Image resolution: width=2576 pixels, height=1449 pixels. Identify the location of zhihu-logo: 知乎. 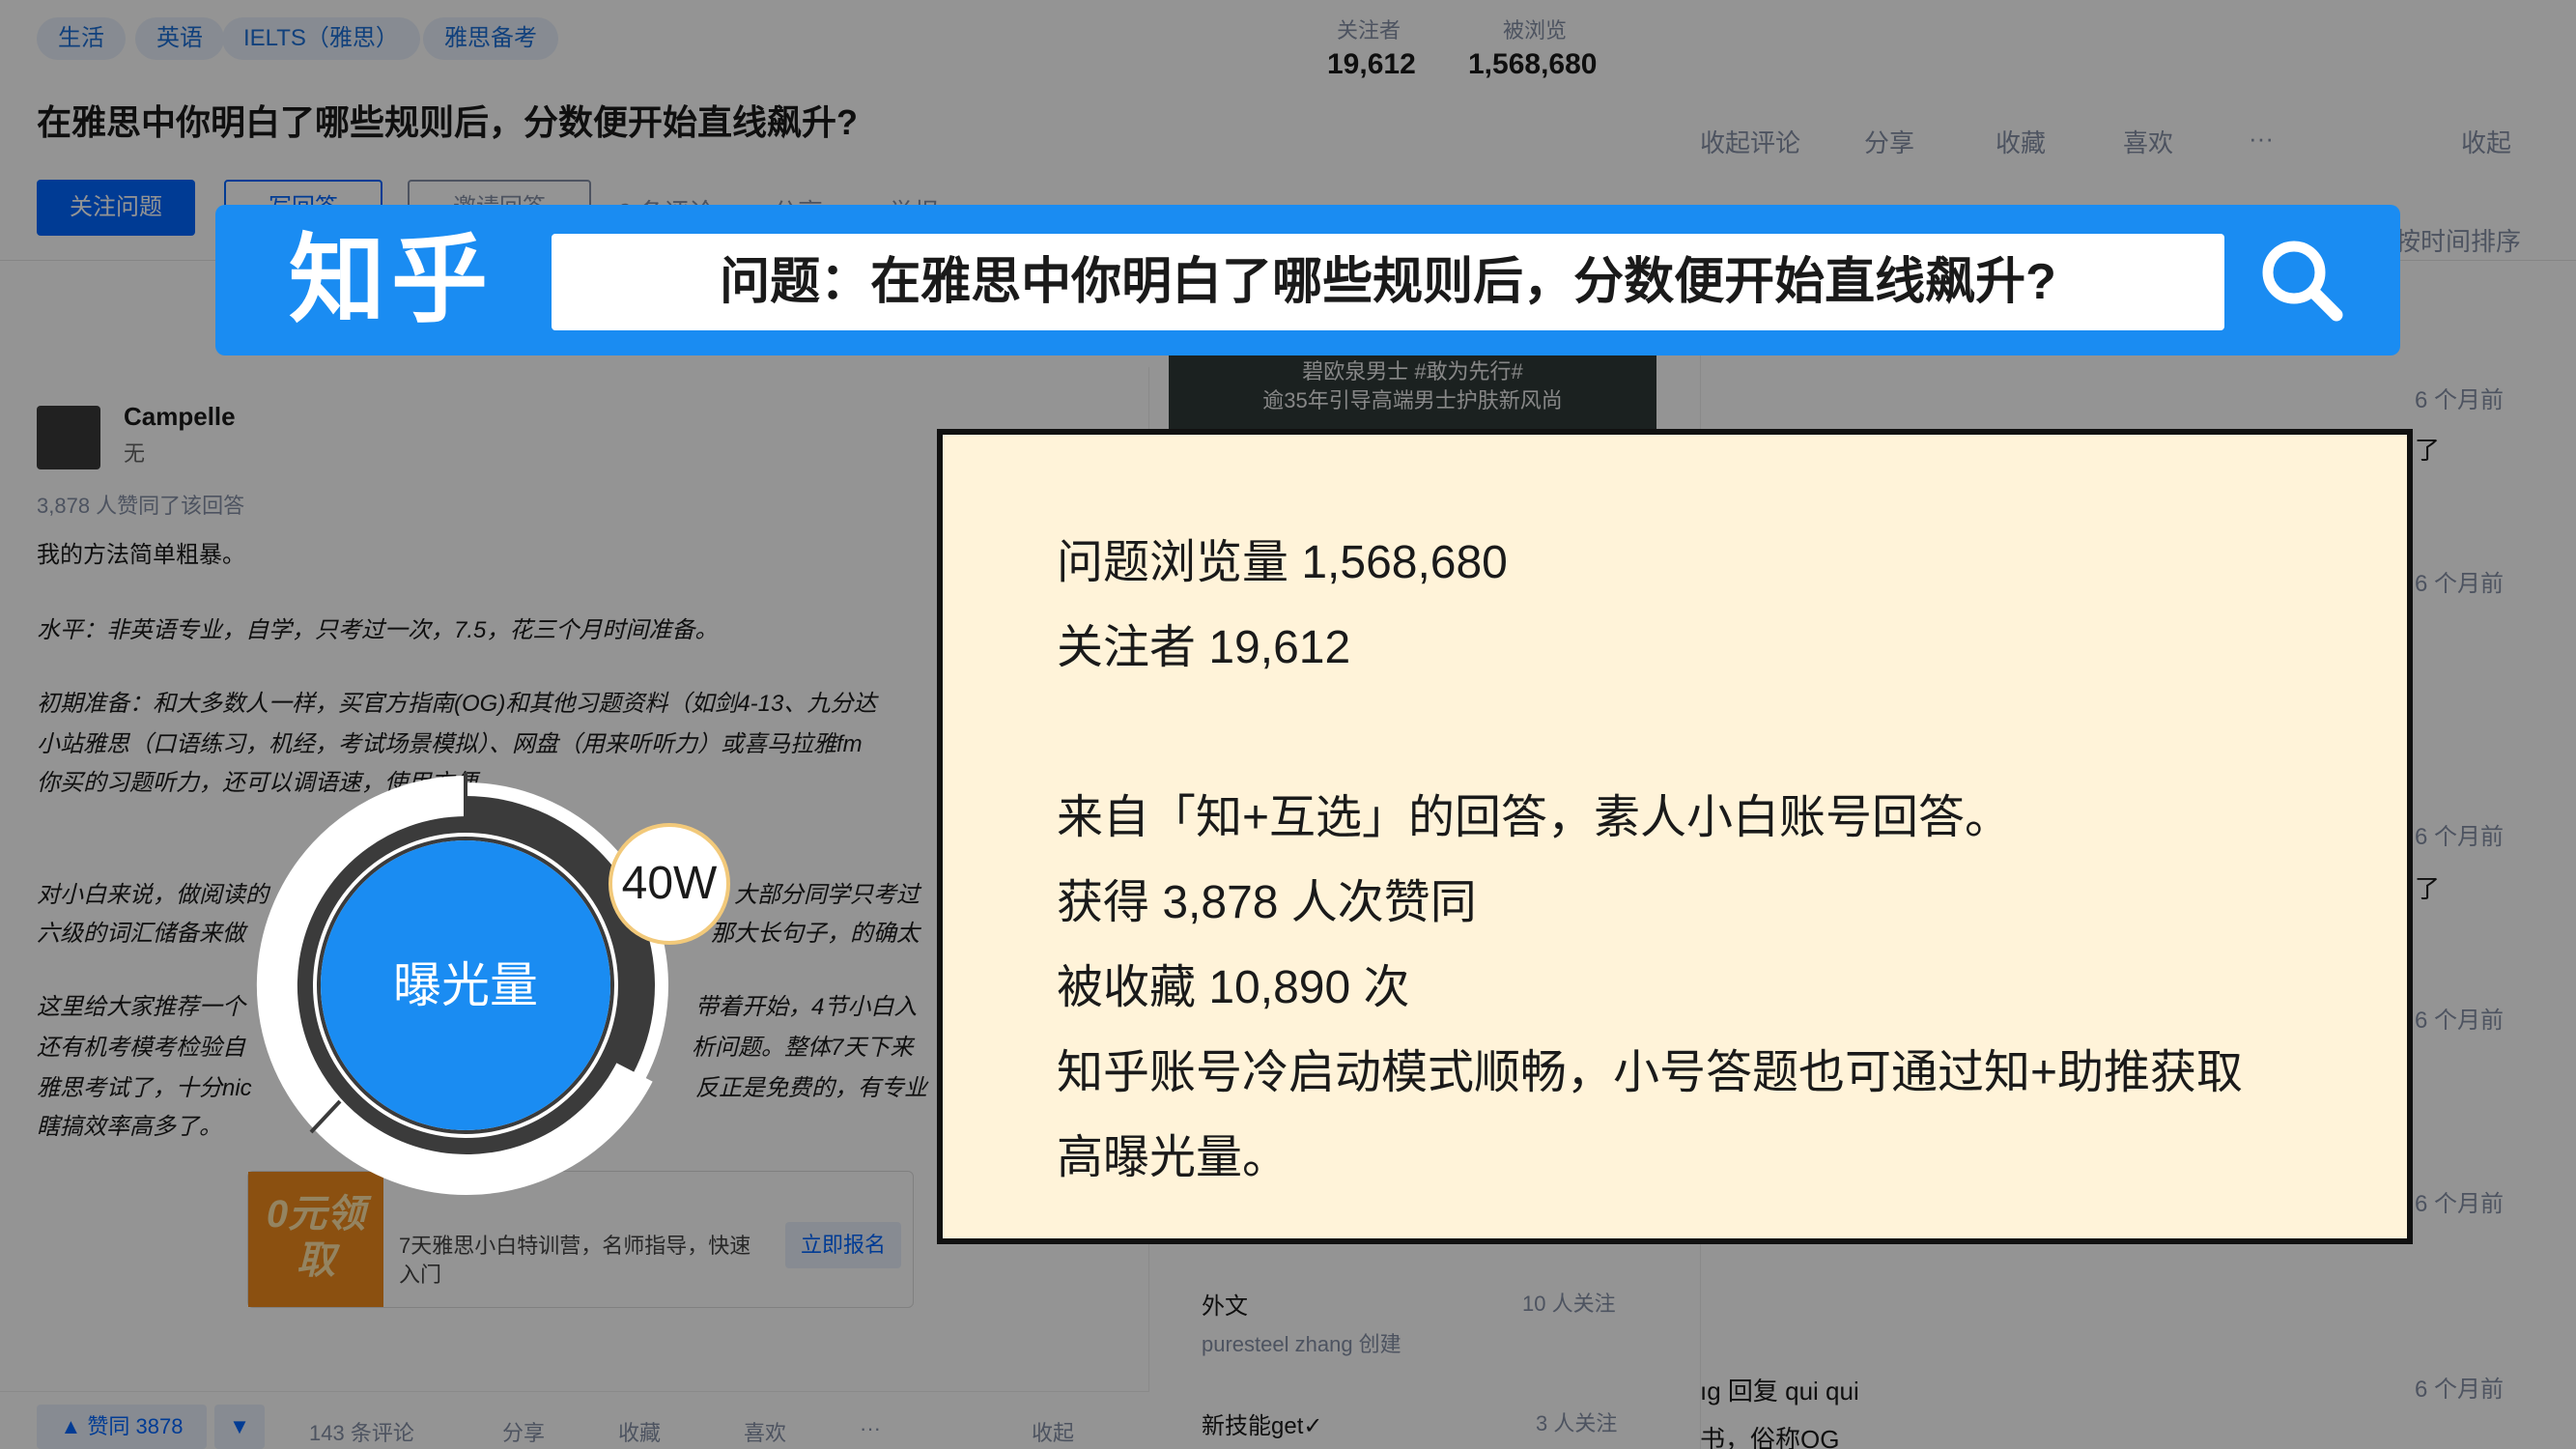
(391, 280).